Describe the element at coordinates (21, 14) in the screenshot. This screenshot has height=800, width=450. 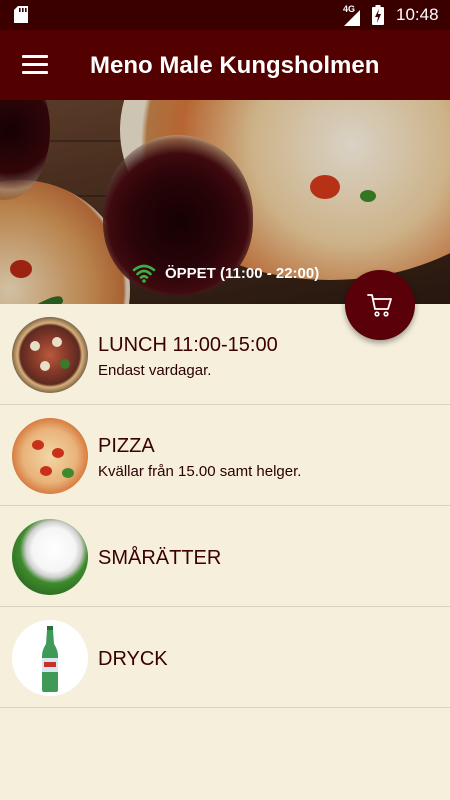
I see `sd-card-icon` at that location.